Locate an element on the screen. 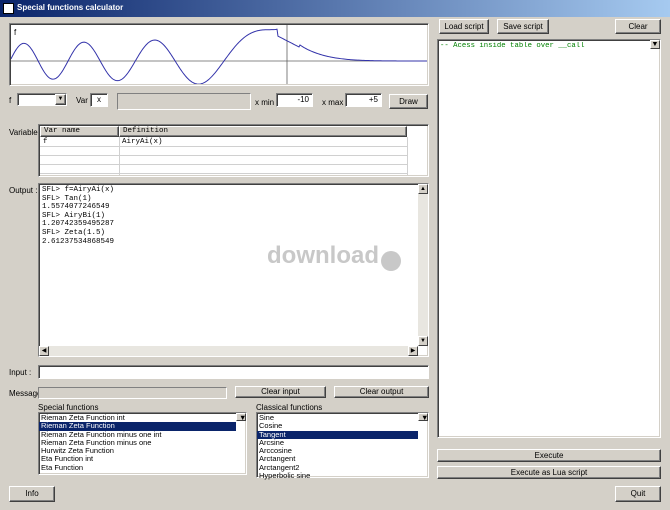 The image size is (670, 510). save-script-button: Save script is located at coordinates (523, 26).